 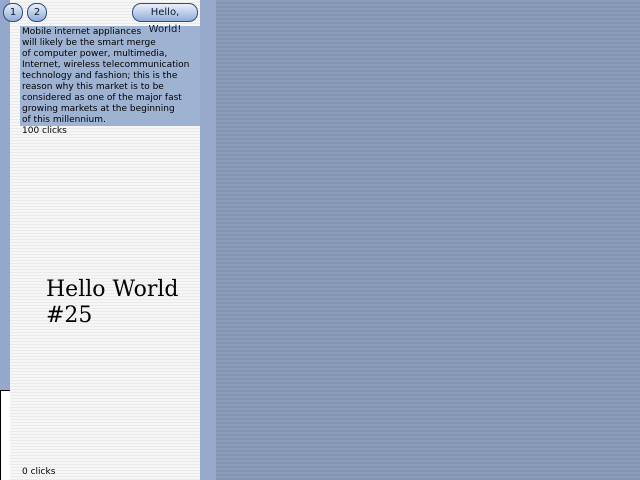 What do you see at coordinates (13, 12) in the screenshot?
I see `page-1-button: 1` at bounding box center [13, 12].